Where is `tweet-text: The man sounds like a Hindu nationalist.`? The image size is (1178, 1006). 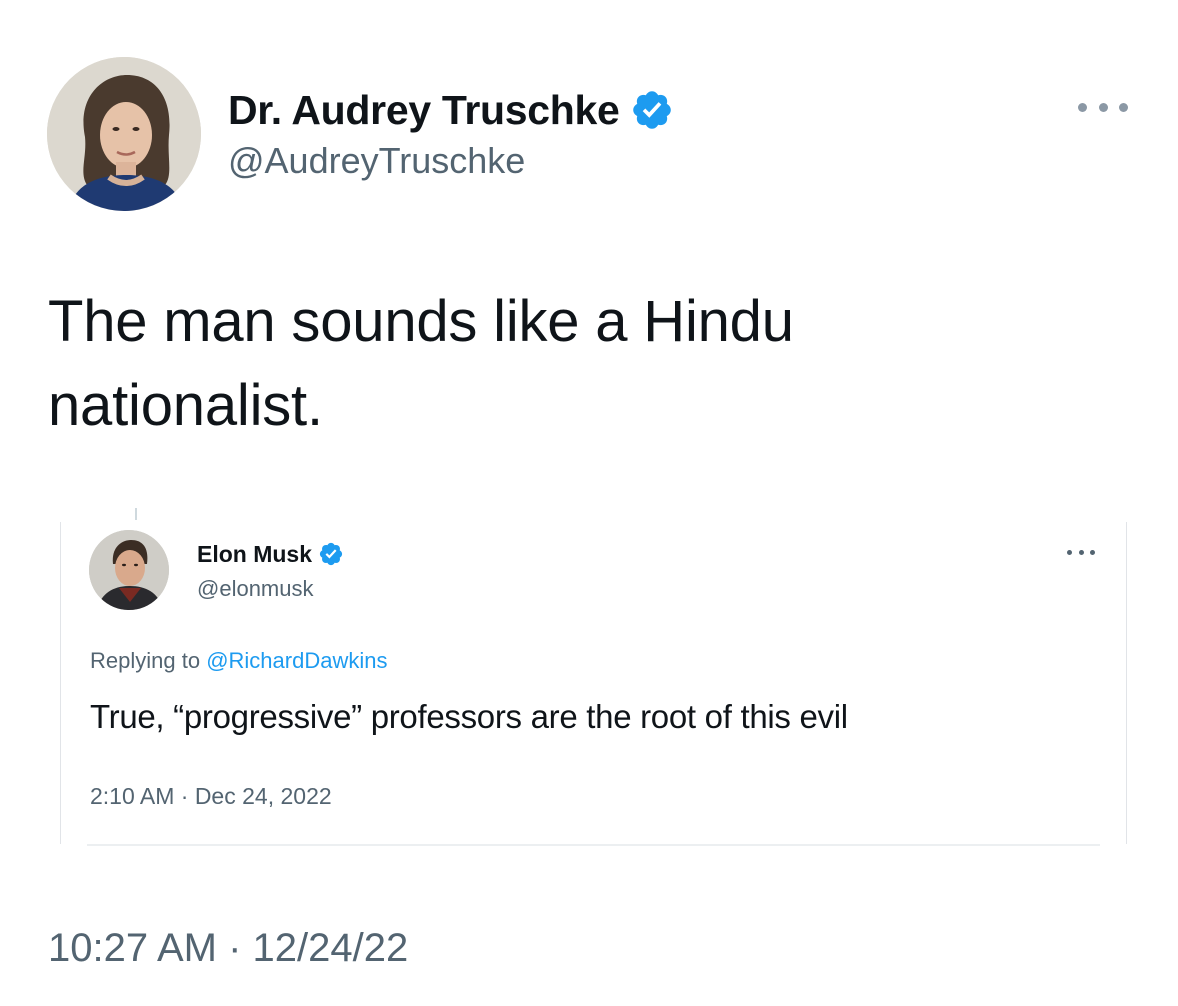 tweet-text: The man sounds like a Hindu nationalist. is located at coordinates (421, 363).